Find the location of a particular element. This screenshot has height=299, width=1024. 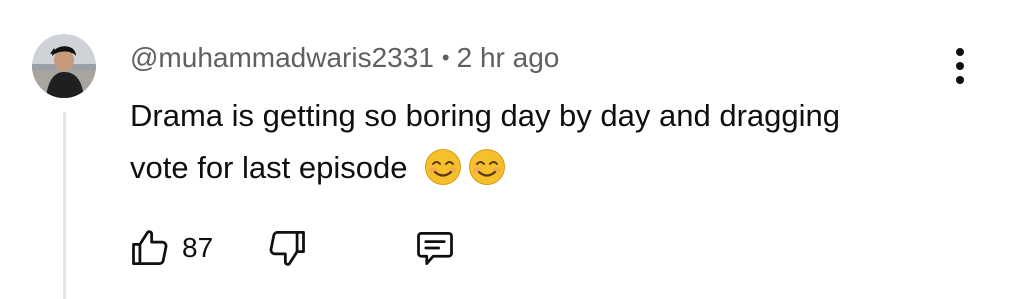

dislike-button is located at coordinates (287, 248).